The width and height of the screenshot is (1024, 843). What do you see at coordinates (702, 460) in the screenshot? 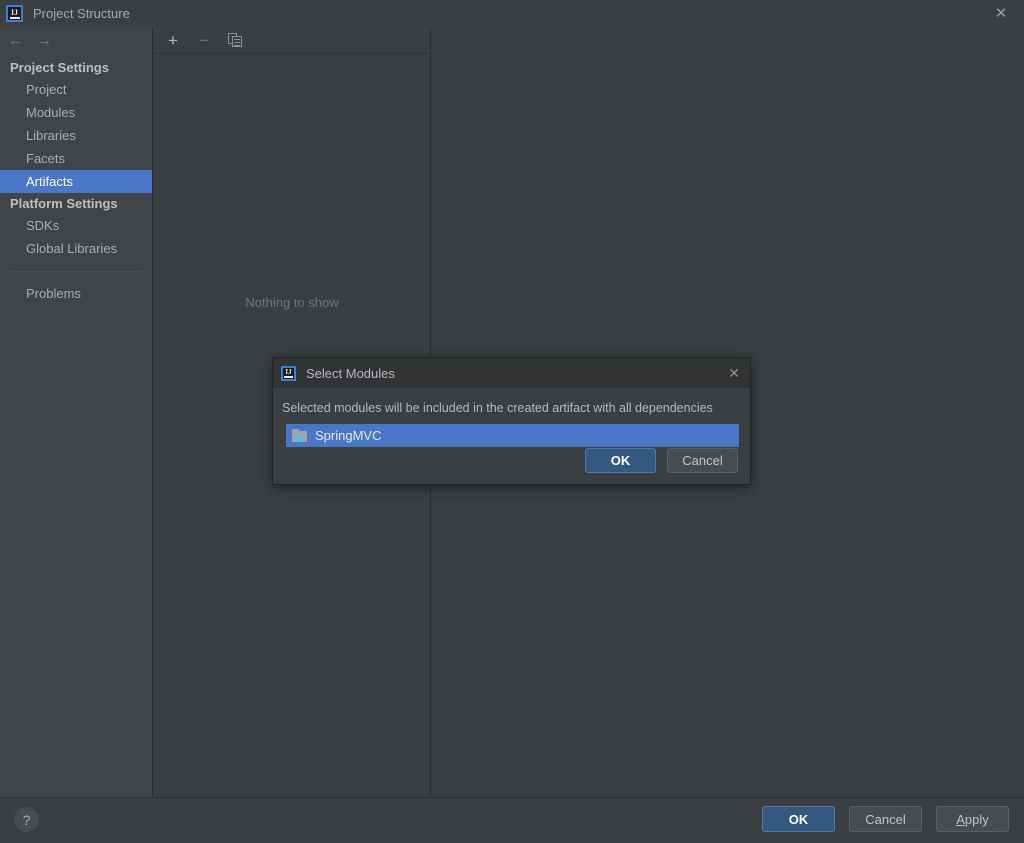
I see `dialog-cancel-button: Cancel` at bounding box center [702, 460].